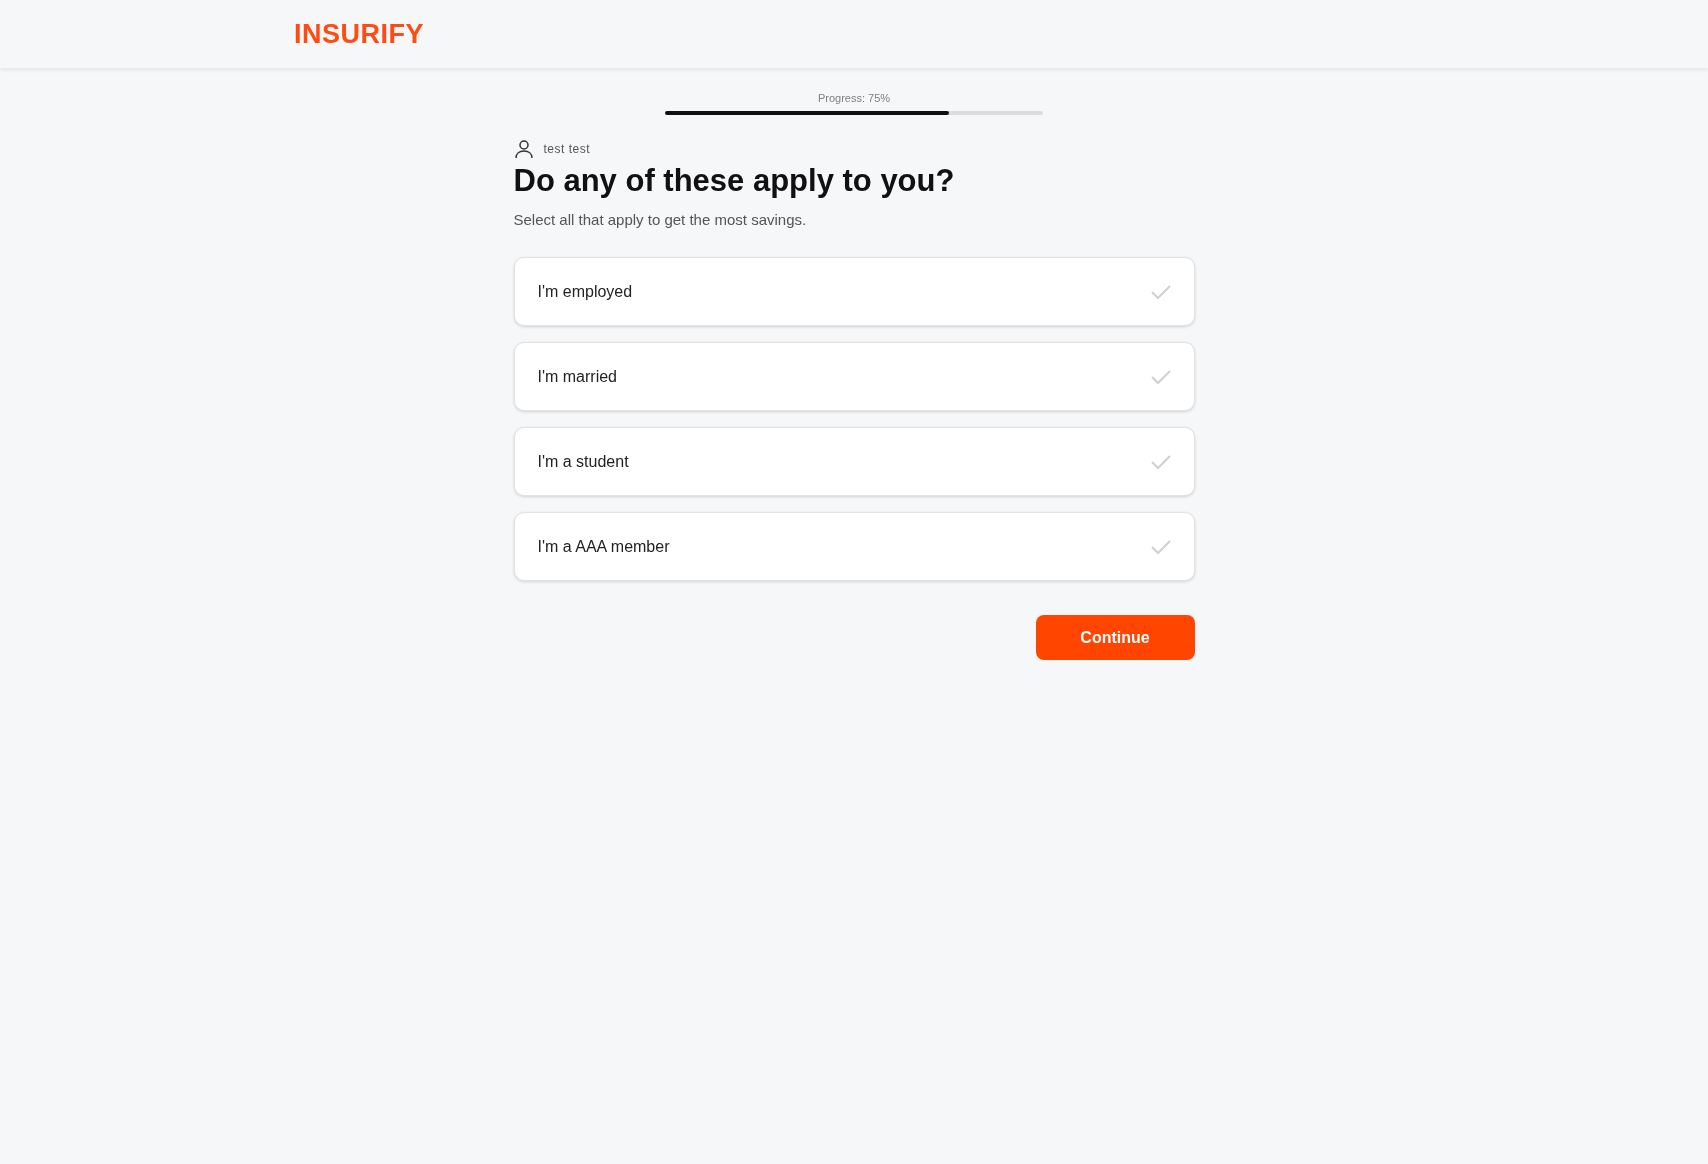 The height and width of the screenshot is (1164, 1708). I want to click on question-title: Do any of these apply to you?, so click(734, 180).